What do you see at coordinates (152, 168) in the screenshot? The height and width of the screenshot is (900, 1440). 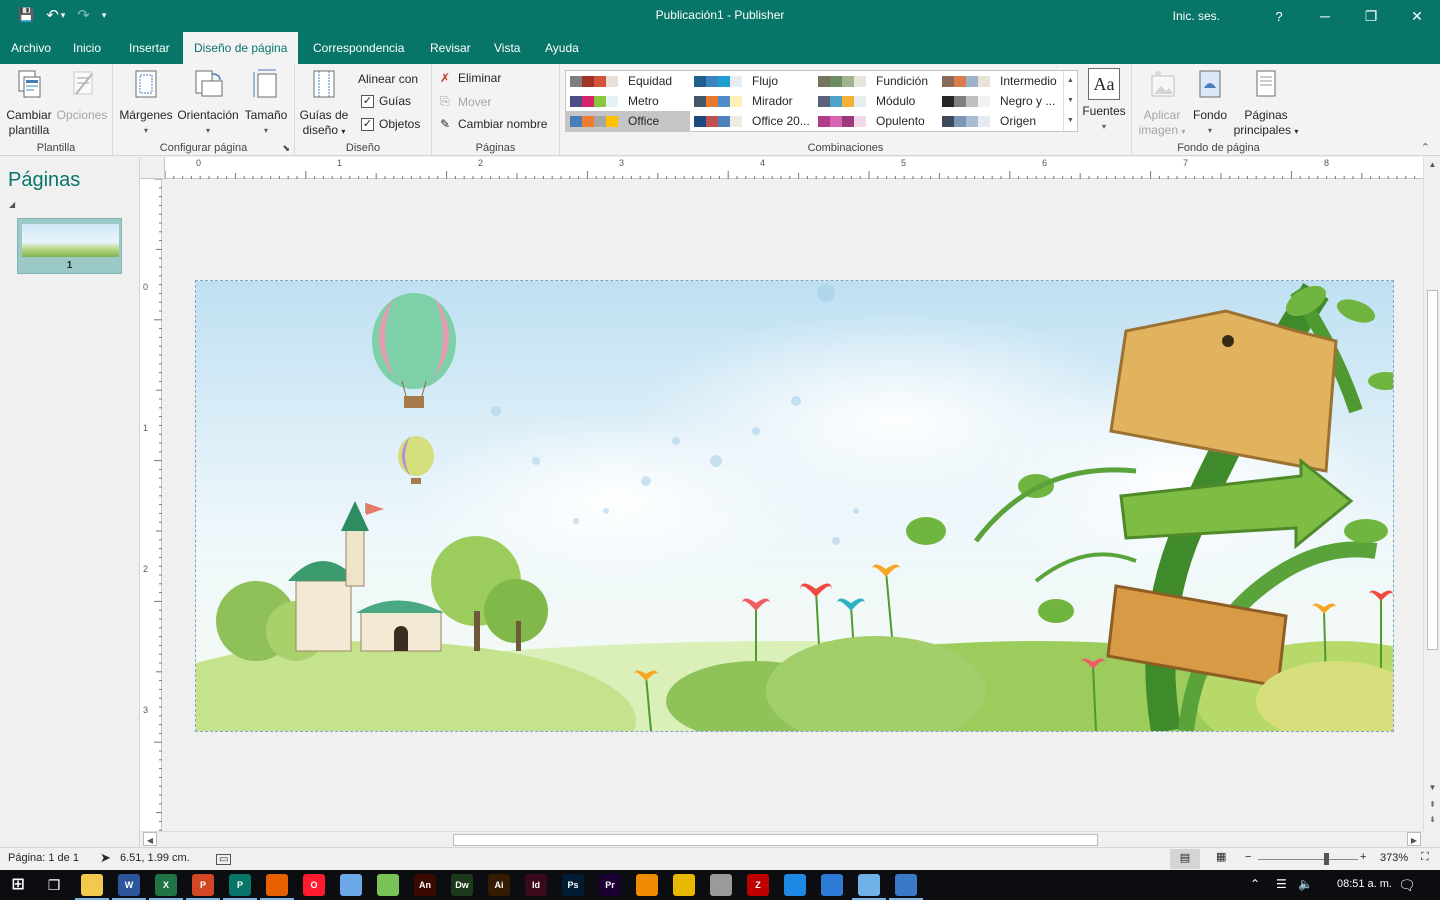 I see `ruler-corner` at bounding box center [152, 168].